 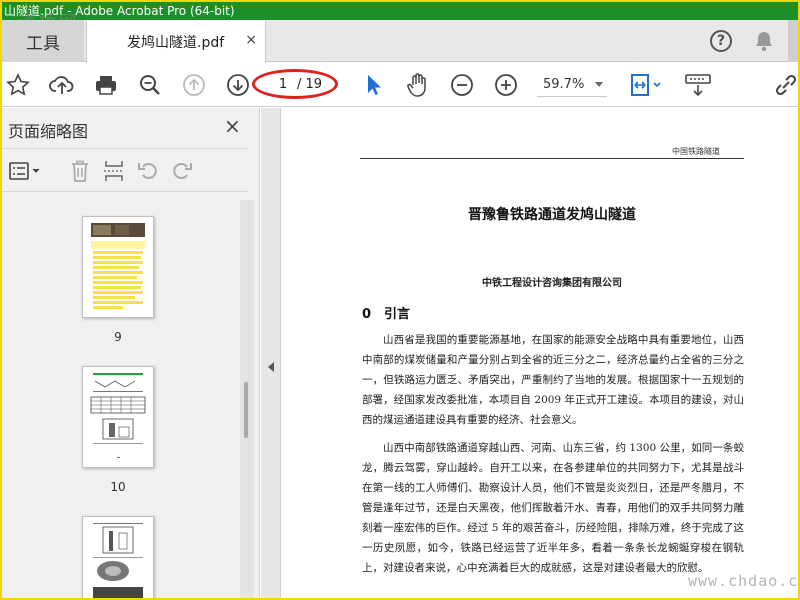 I want to click on star-icon, so click(x=18, y=85).